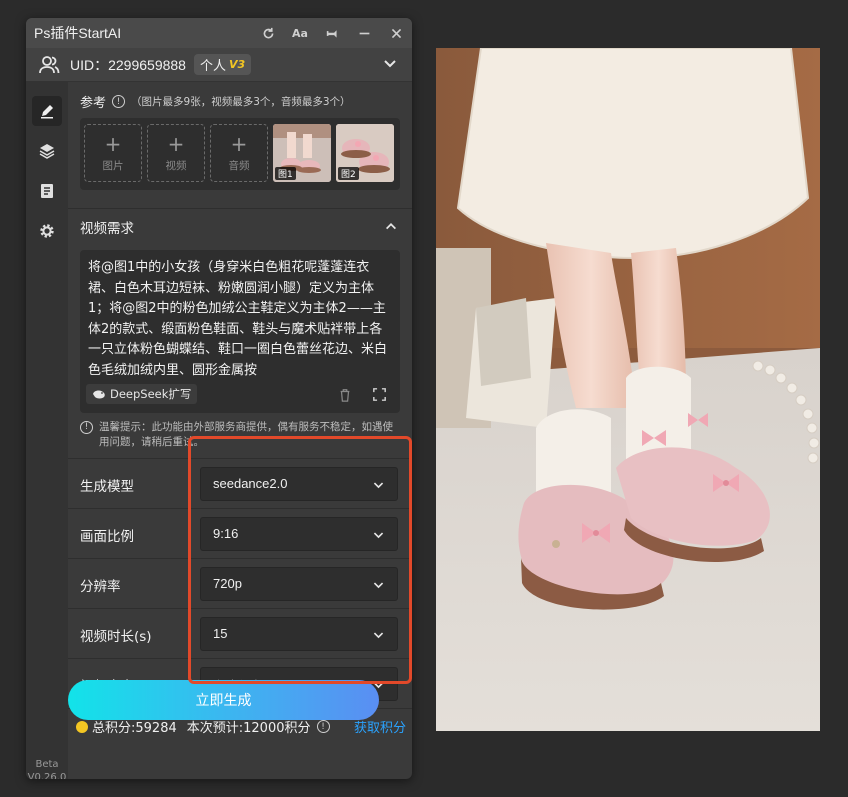 The image size is (848, 797). Describe the element at coordinates (241, 102) in the screenshot. I see `reference-hint: （图片最多9张，视频最多3个，音频最多3个）` at that location.